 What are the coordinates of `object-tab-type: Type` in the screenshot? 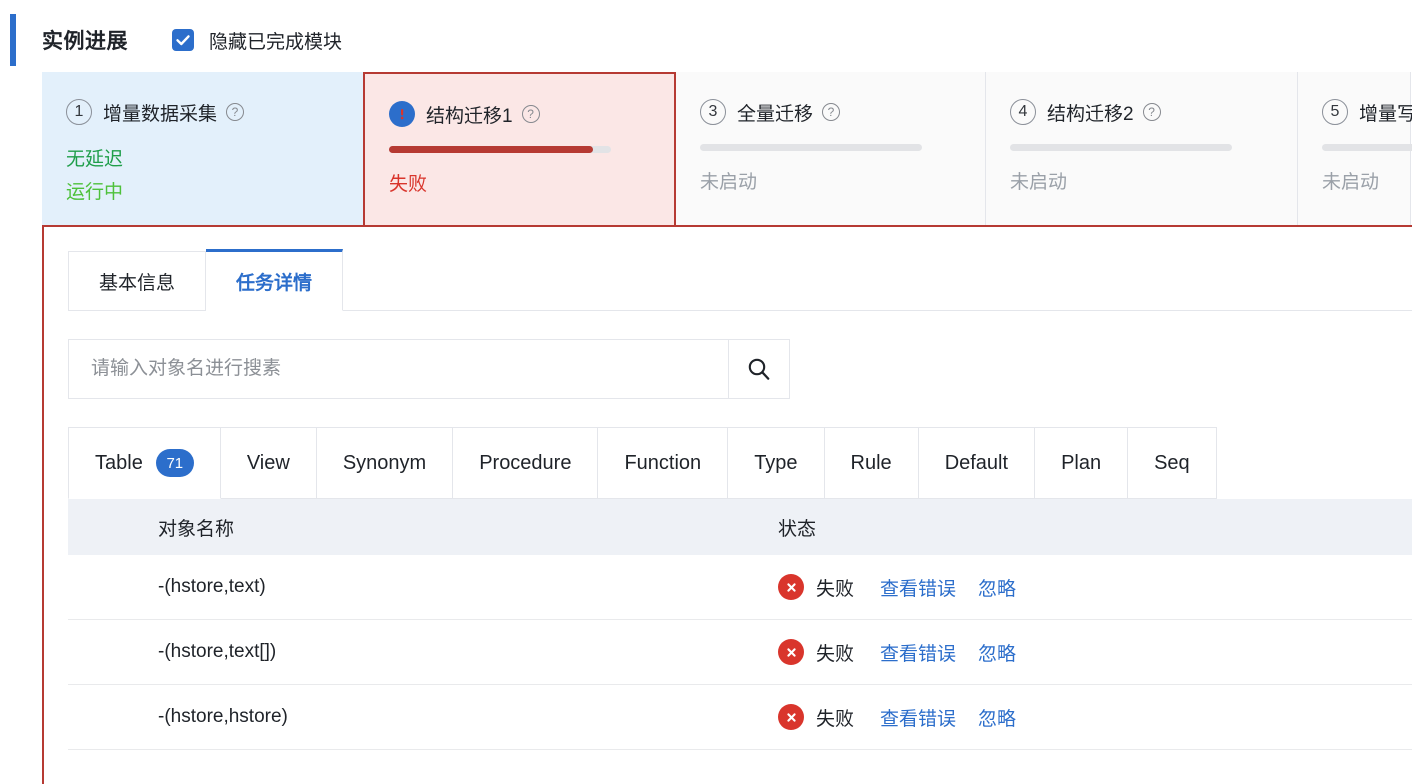 It's located at (776, 463).